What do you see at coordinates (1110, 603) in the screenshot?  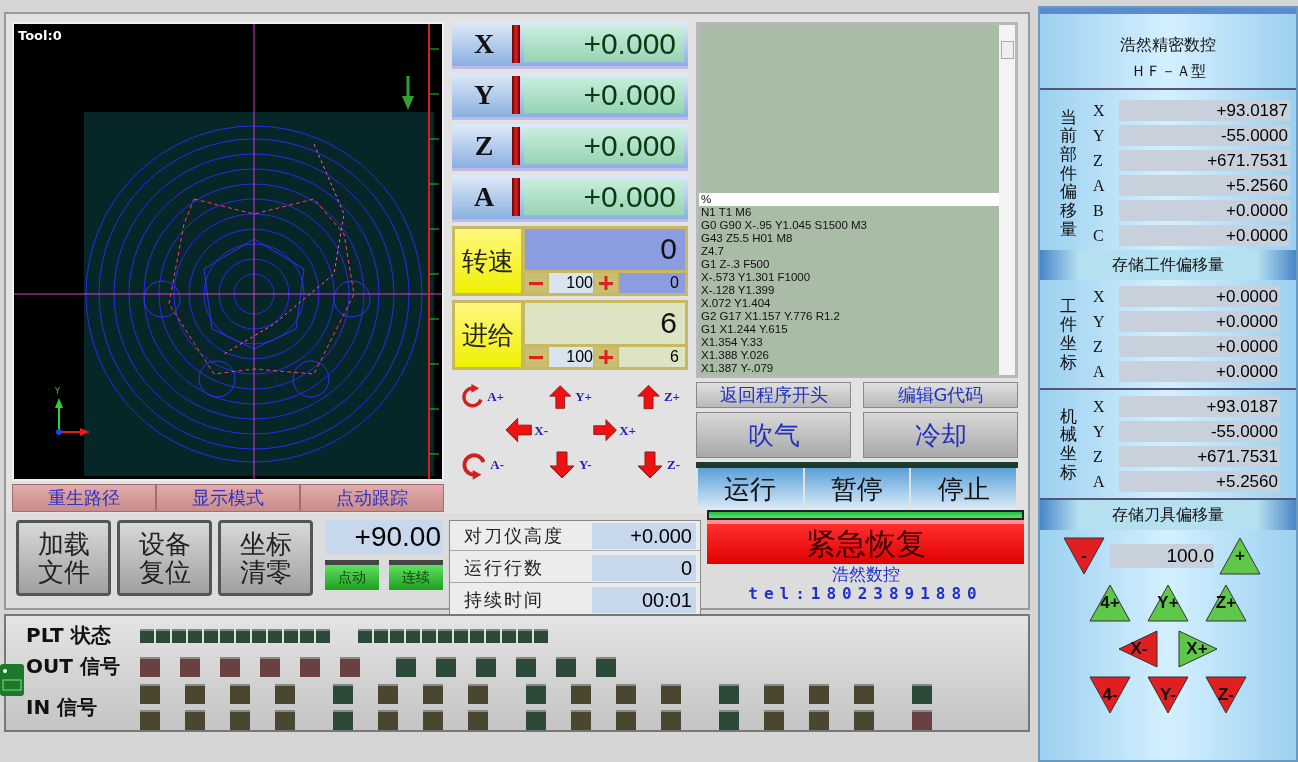 I see `tool-jog-button: 4+` at bounding box center [1110, 603].